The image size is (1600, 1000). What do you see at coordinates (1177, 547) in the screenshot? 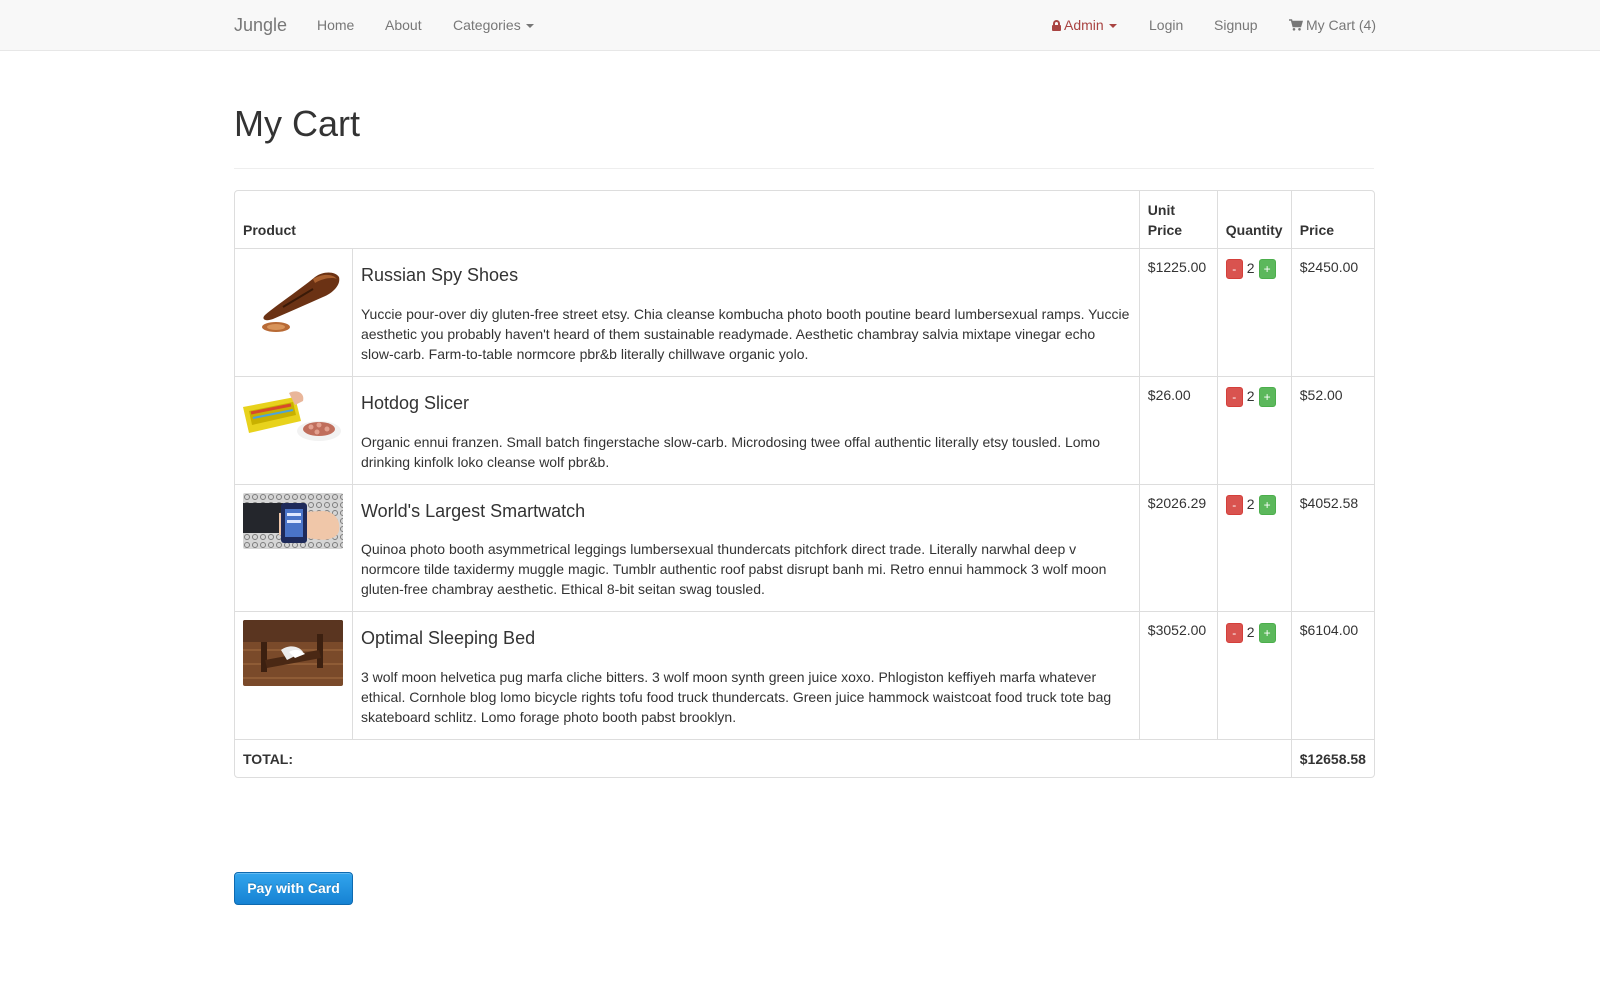
I see `unit-price: $2026.29` at bounding box center [1177, 547].